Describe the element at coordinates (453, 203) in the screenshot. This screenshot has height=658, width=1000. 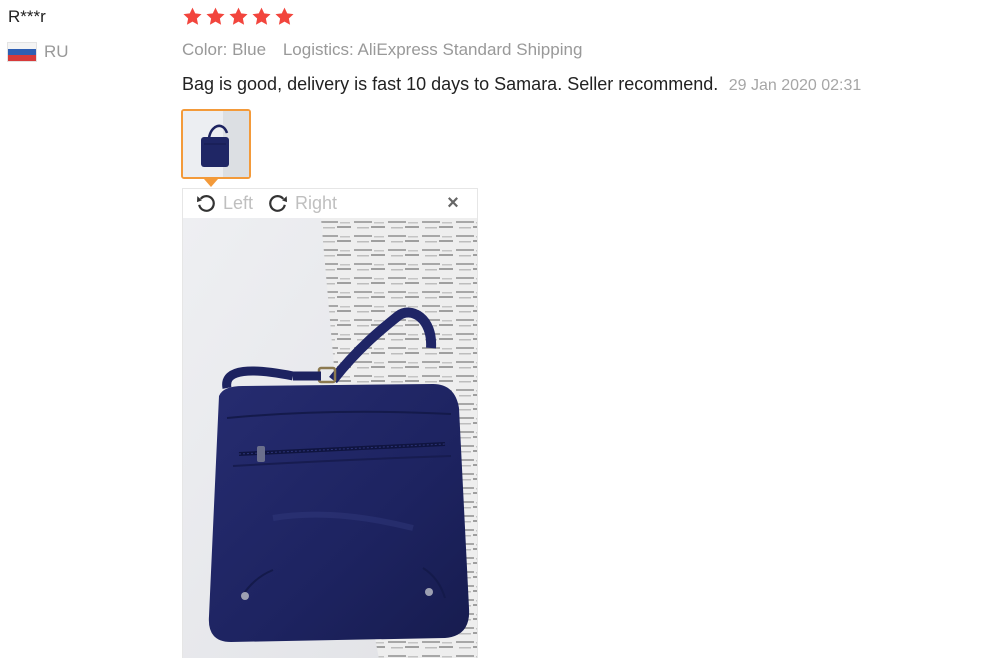
I see `close-viewer-button: ×` at that location.